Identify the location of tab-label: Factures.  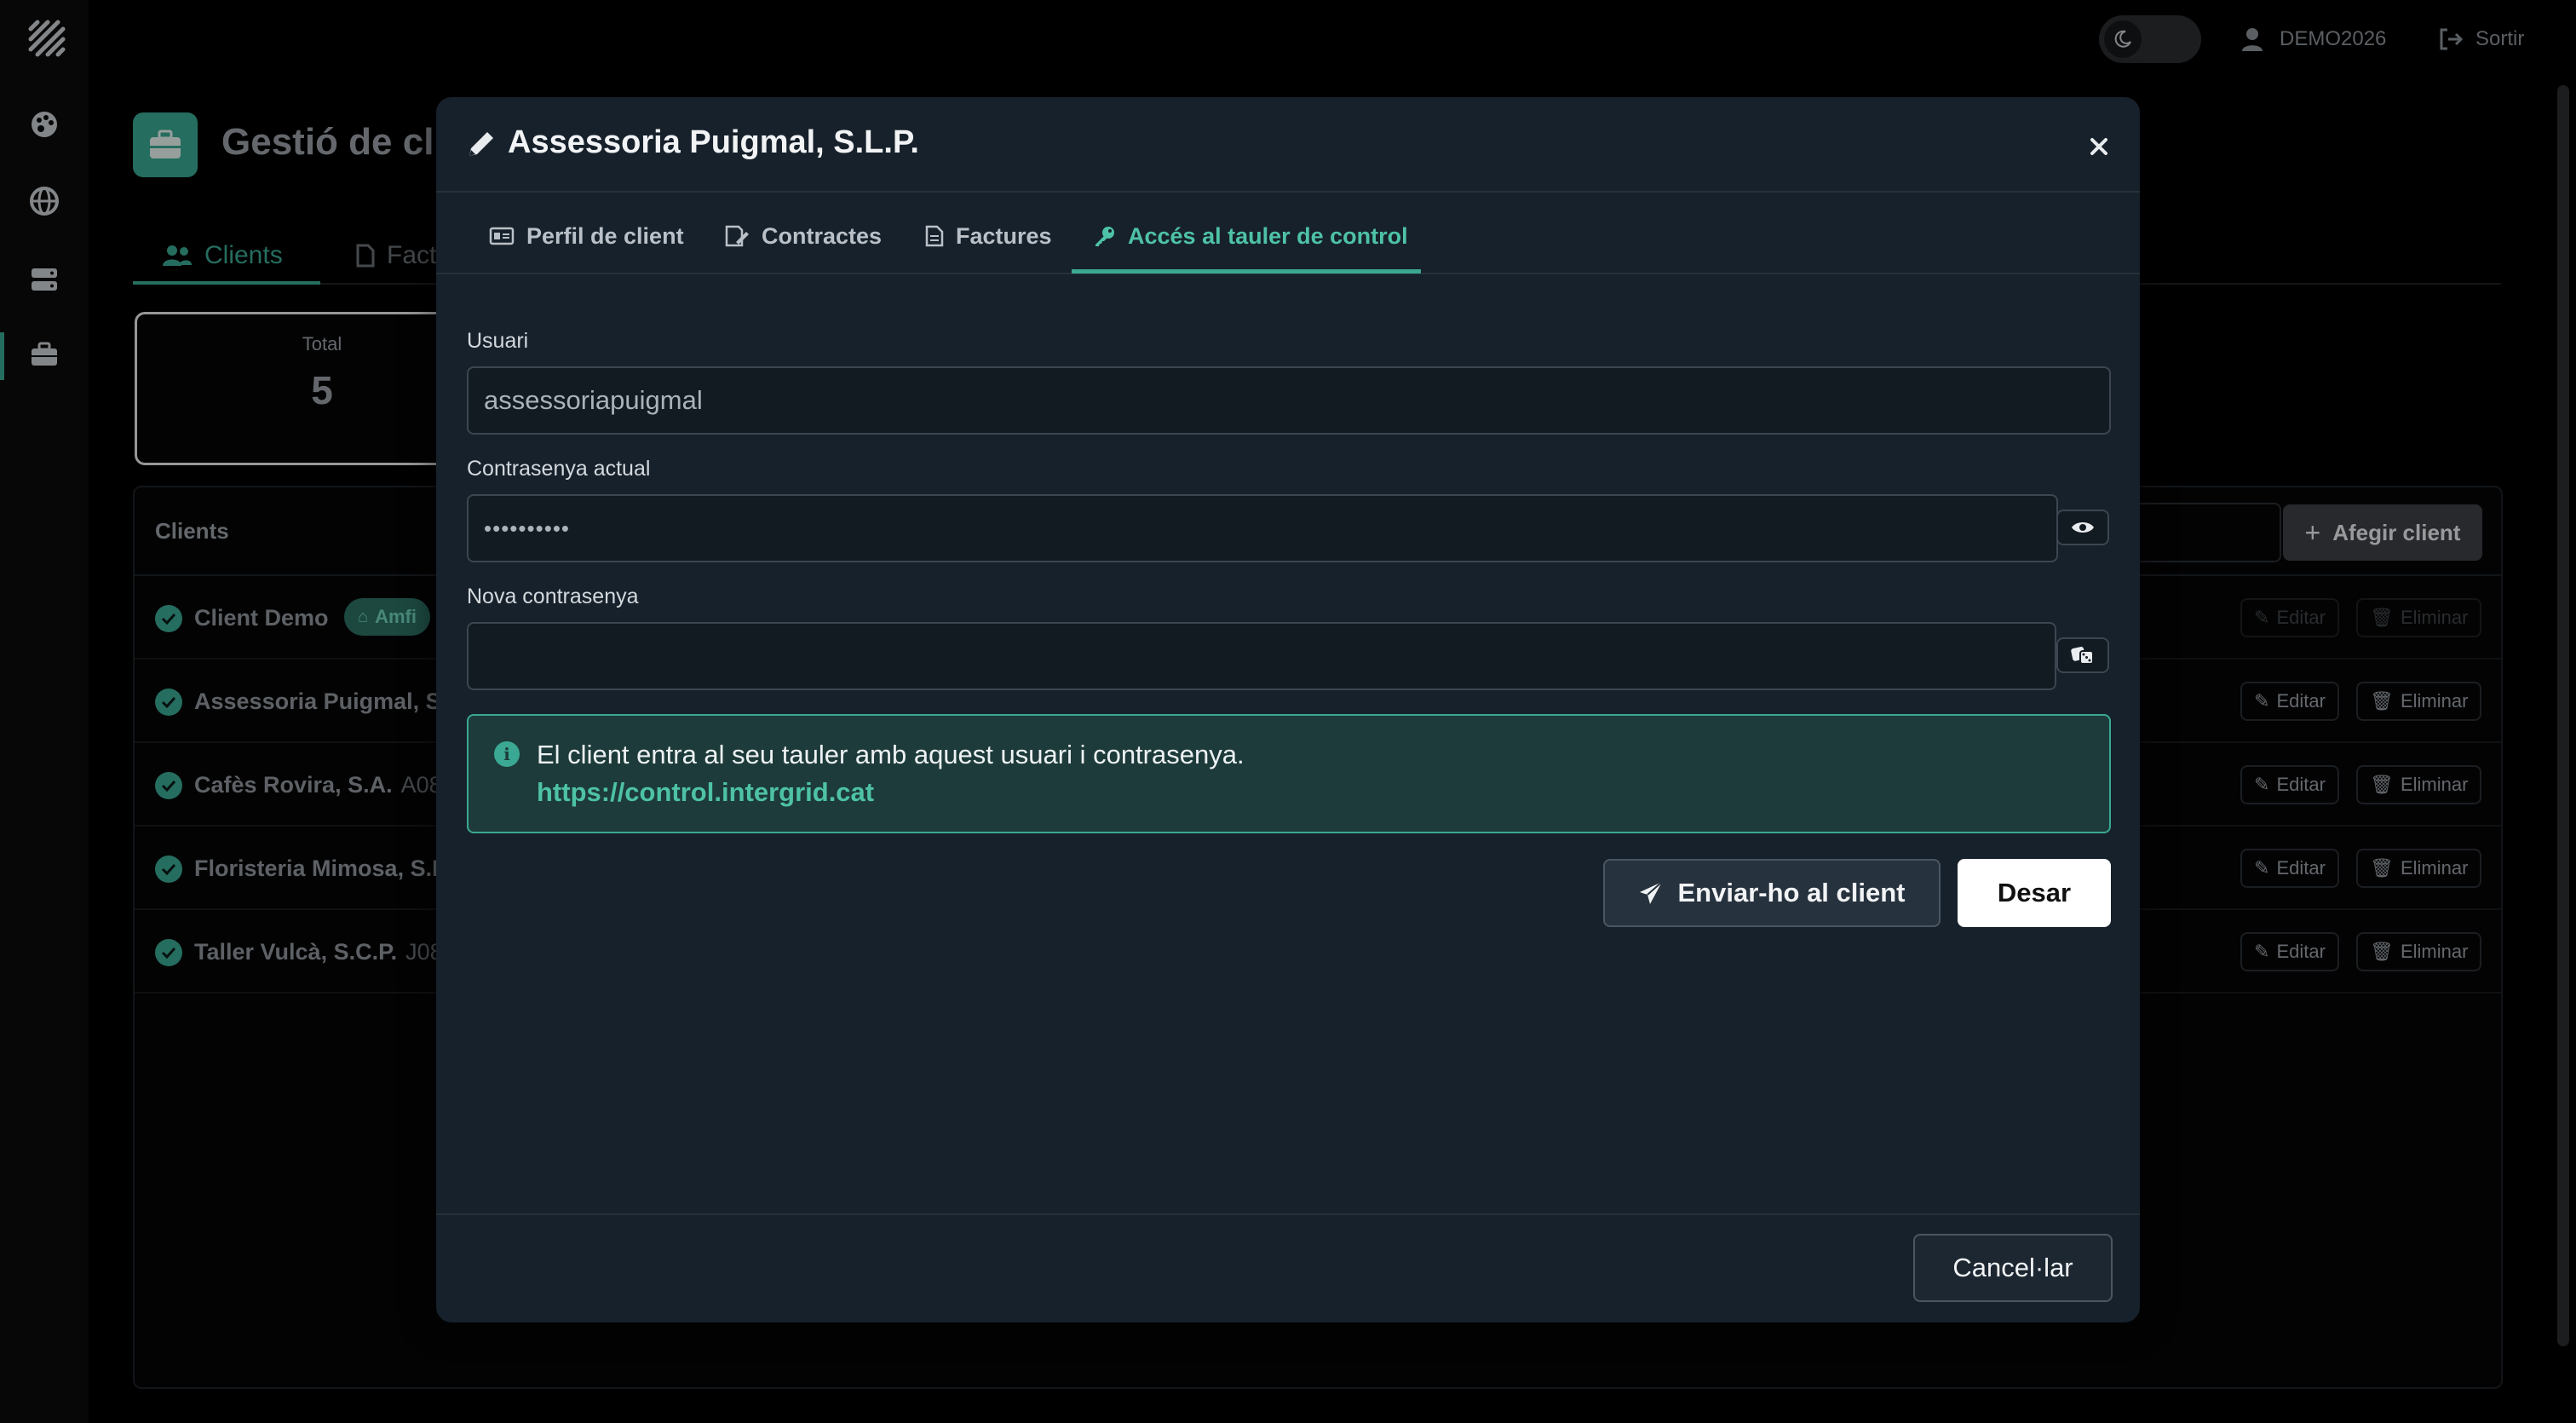
(1004, 236).